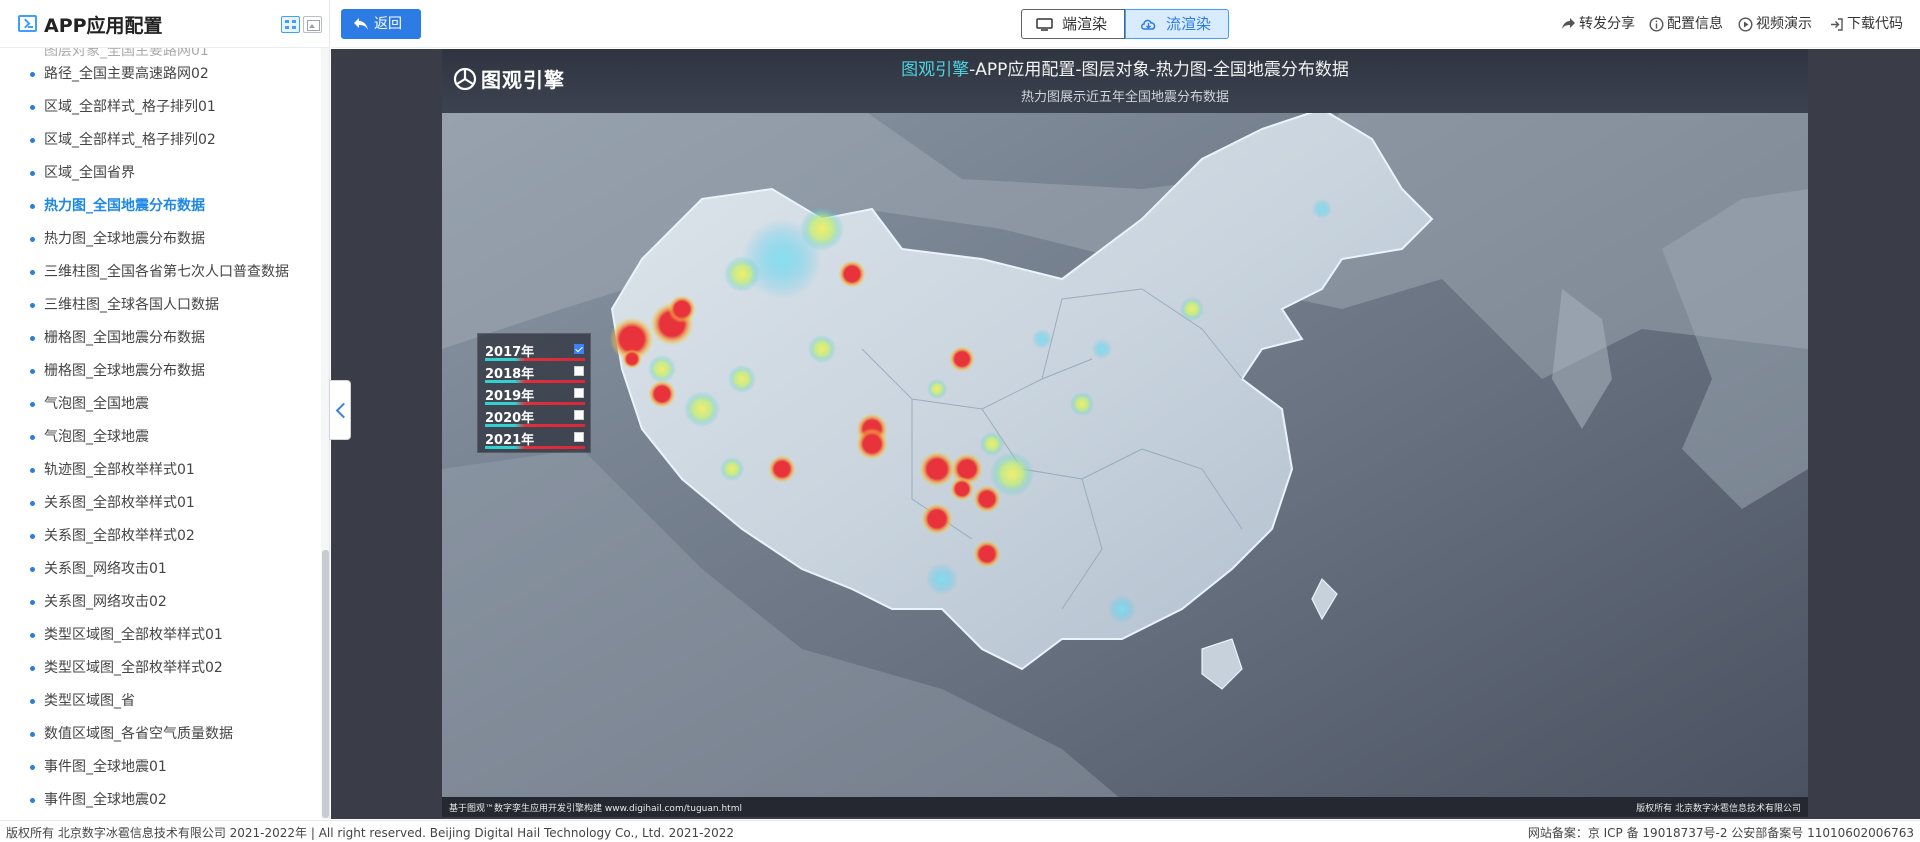 Image resolution: width=1920 pixels, height=842 pixels. What do you see at coordinates (124, 371) in the screenshot?
I see `sidebar-menu-item-label: 栅格图_全球地震分布数据` at bounding box center [124, 371].